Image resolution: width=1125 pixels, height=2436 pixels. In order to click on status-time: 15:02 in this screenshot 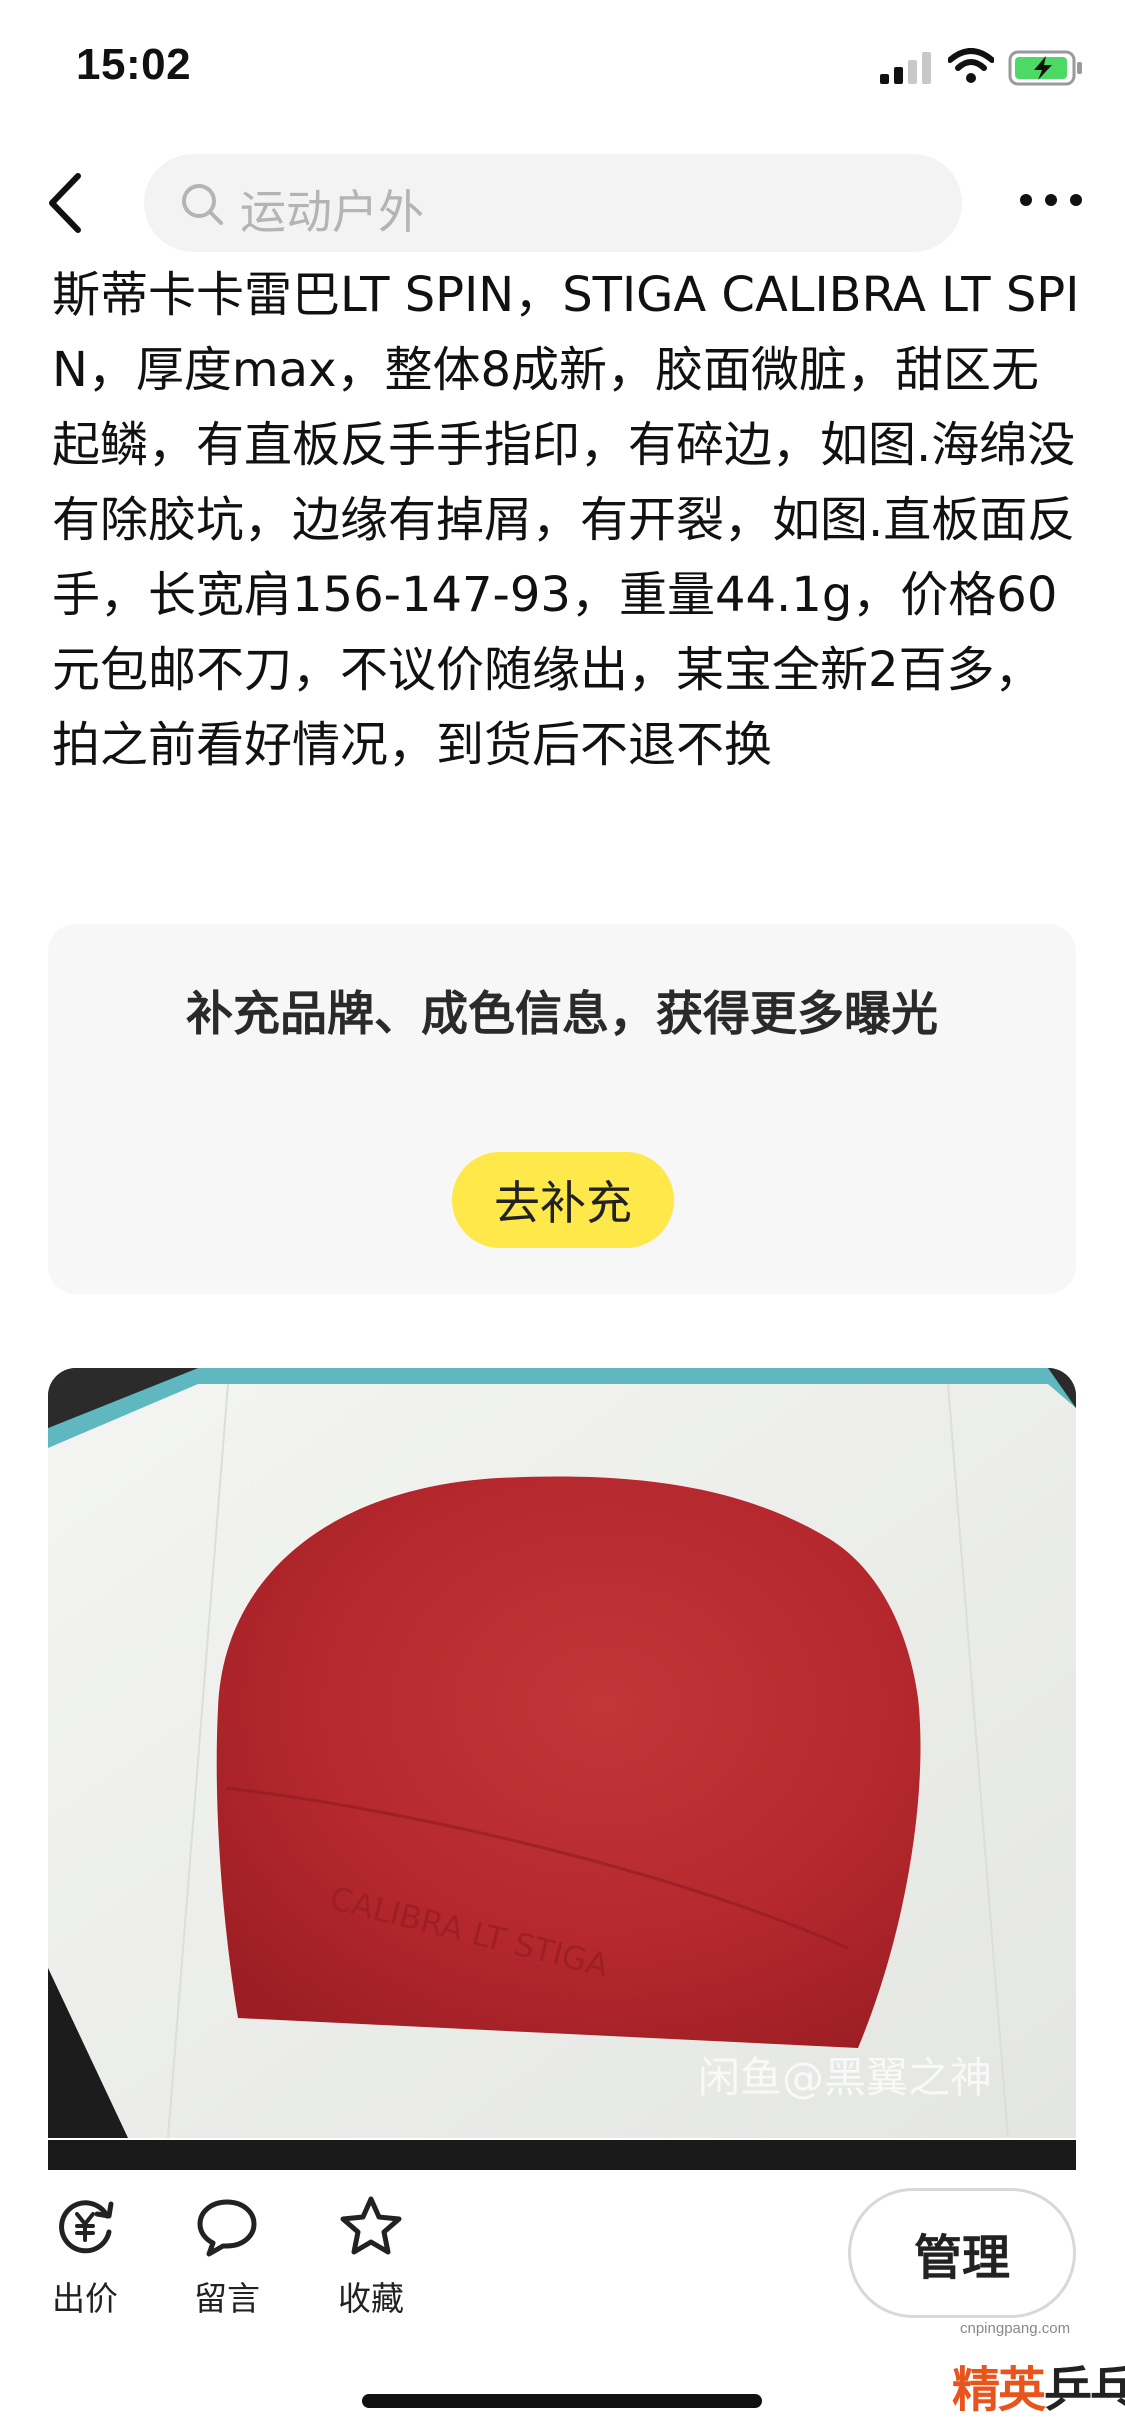, I will do `click(134, 64)`.